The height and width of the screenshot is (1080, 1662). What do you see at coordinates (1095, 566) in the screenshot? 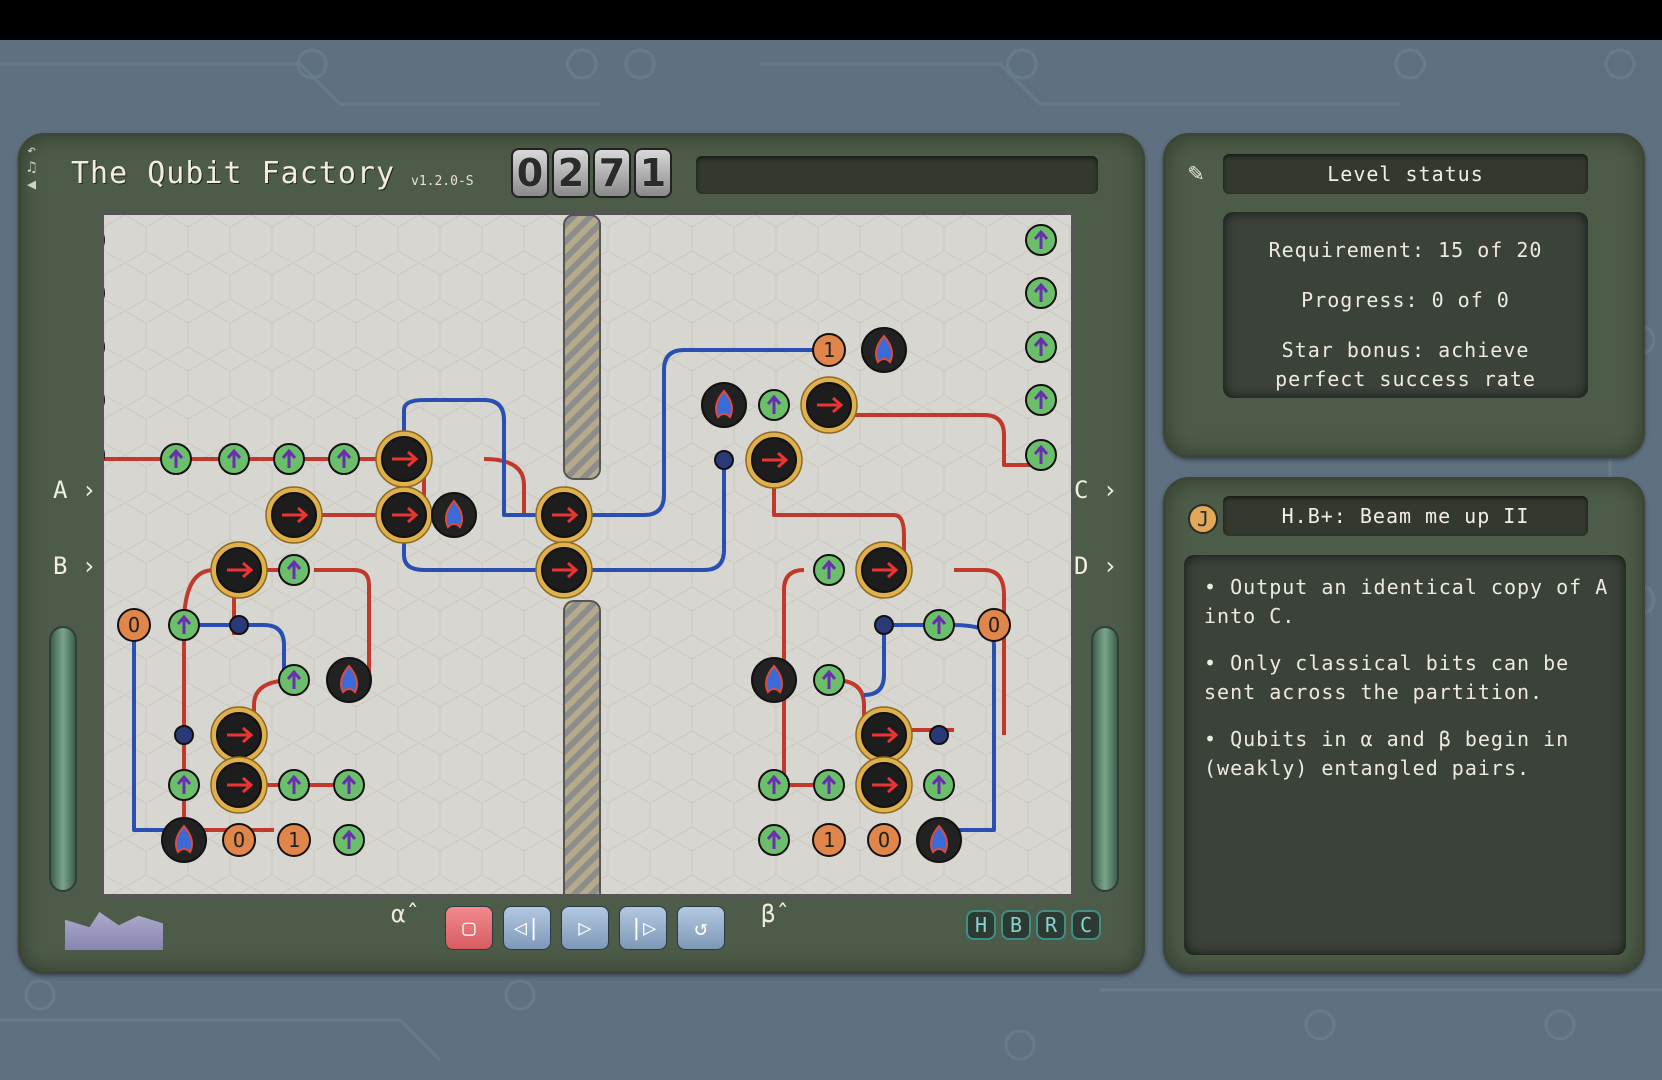
I see `port-d-label: D ›` at bounding box center [1095, 566].